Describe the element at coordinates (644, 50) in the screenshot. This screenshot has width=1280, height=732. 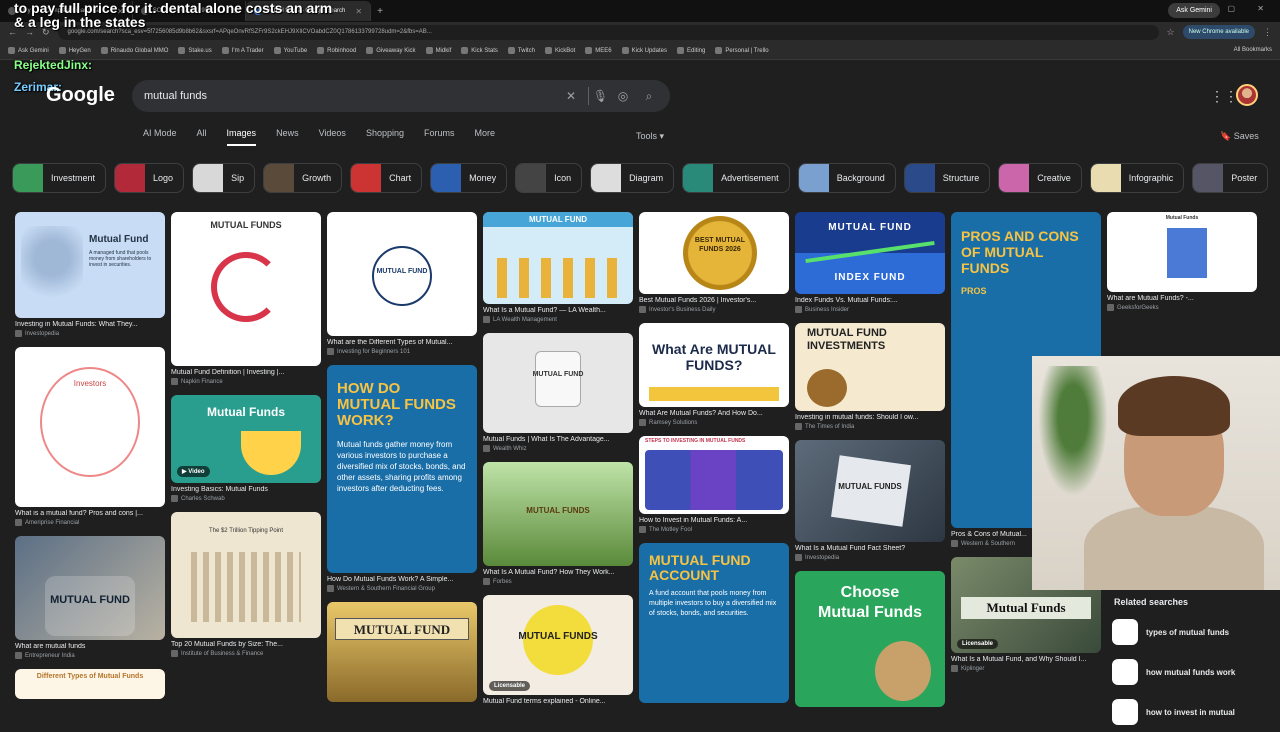
I see `bookmark-item: Kick Updates` at that location.